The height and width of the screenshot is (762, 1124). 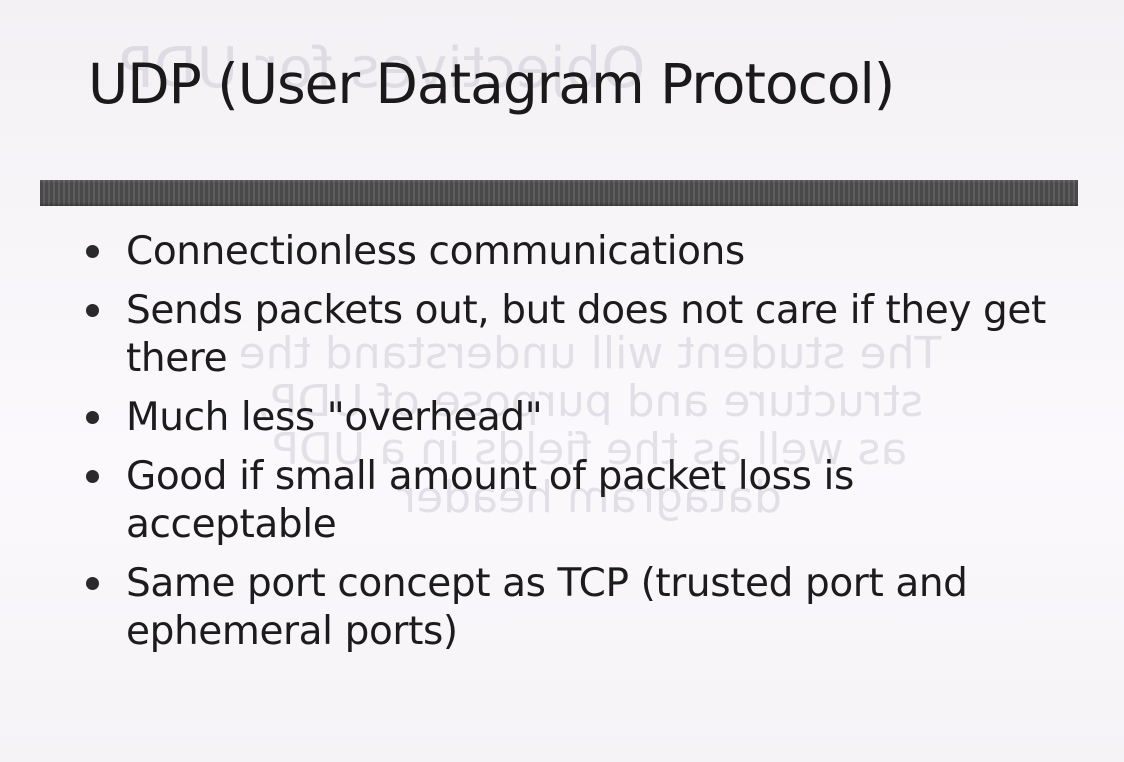 What do you see at coordinates (435, 251) in the screenshot?
I see `bullet-text: Connectionless communications` at bounding box center [435, 251].